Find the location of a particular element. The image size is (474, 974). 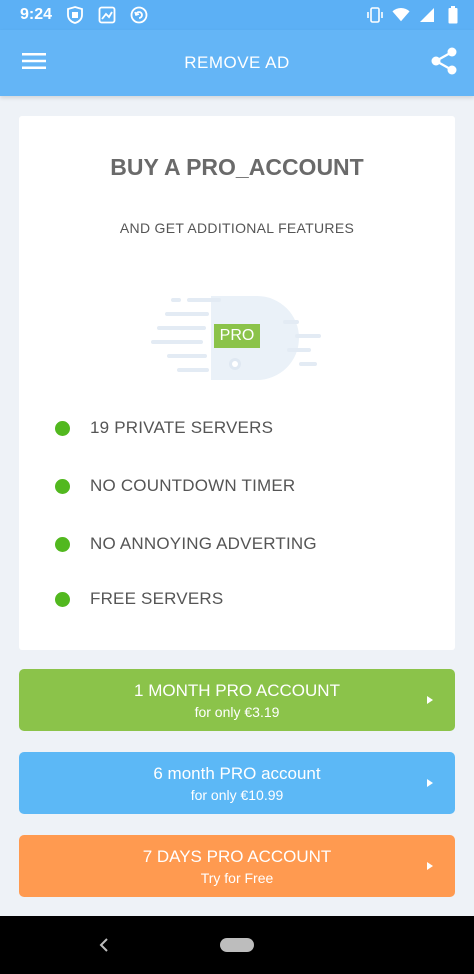

page-title: REMOVE AD is located at coordinates (237, 62).